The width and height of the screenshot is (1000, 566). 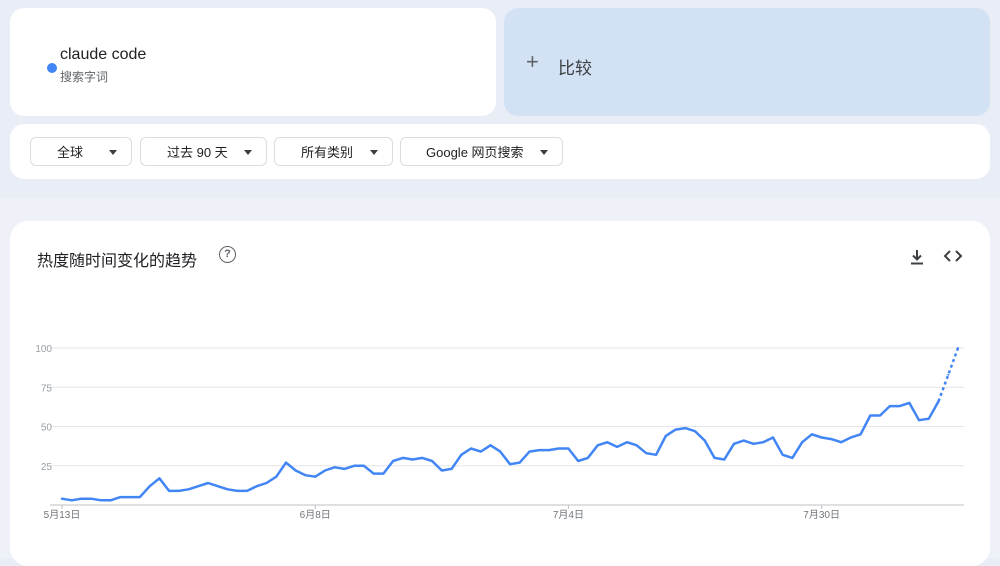 What do you see at coordinates (47, 388) in the screenshot?
I see `y-tick-label: 75` at bounding box center [47, 388].